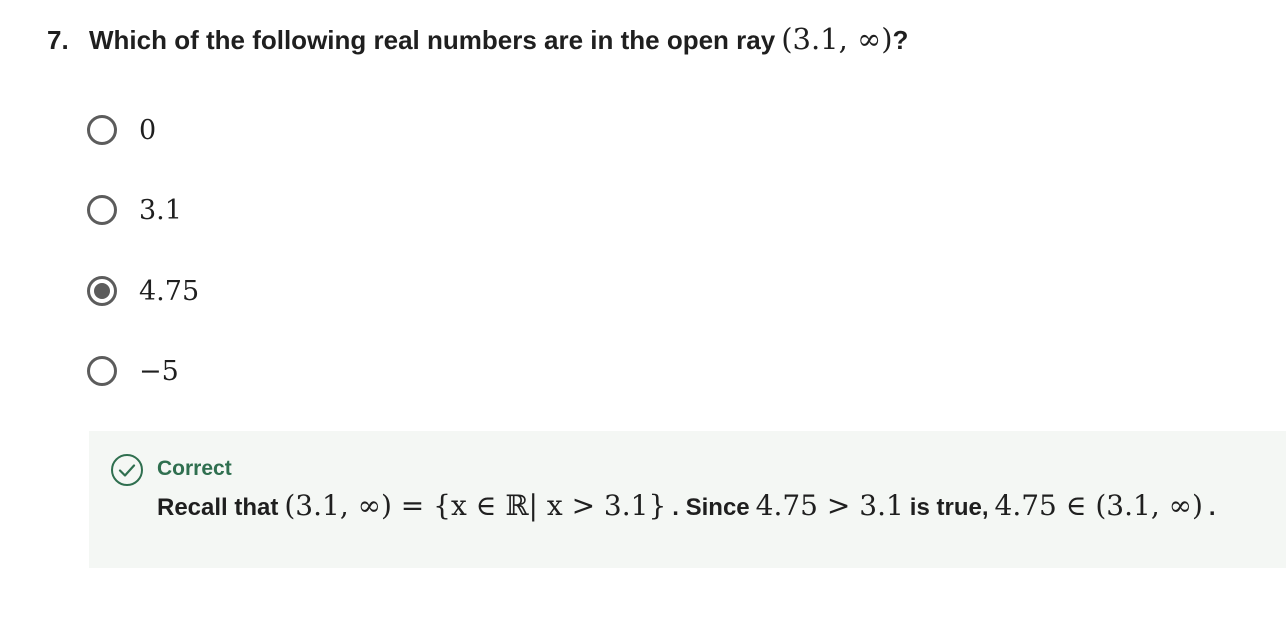  Describe the element at coordinates (949, 507) in the screenshot. I see `feedback-text-3: is true,` at that location.